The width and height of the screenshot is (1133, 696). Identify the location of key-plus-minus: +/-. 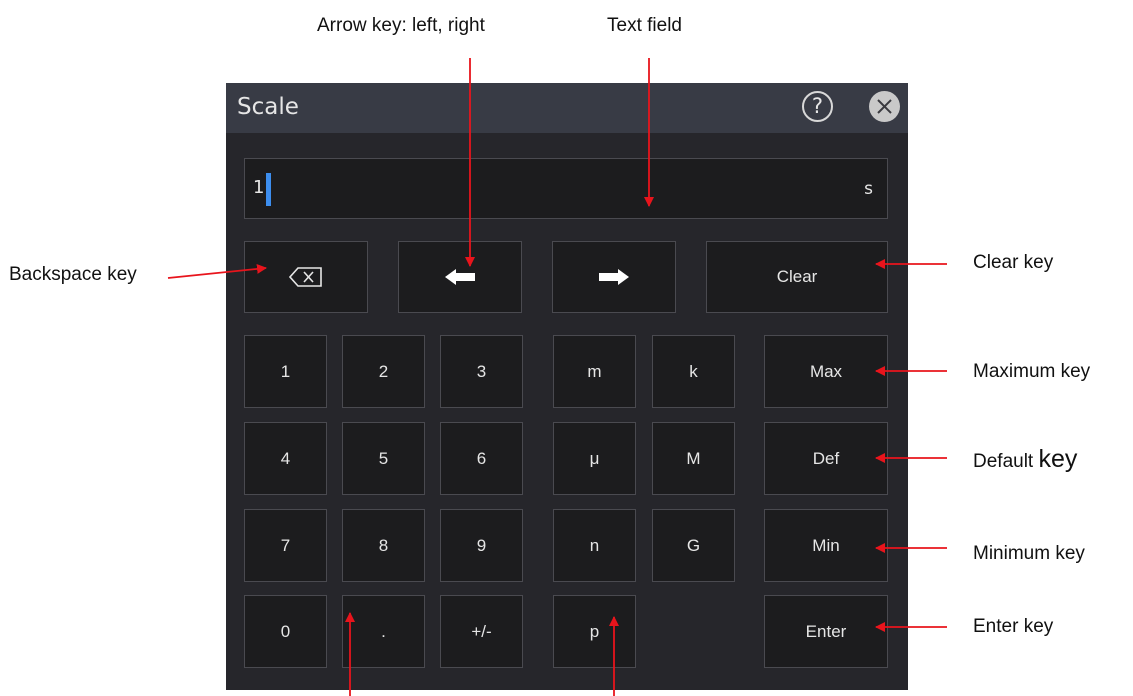
(481, 631).